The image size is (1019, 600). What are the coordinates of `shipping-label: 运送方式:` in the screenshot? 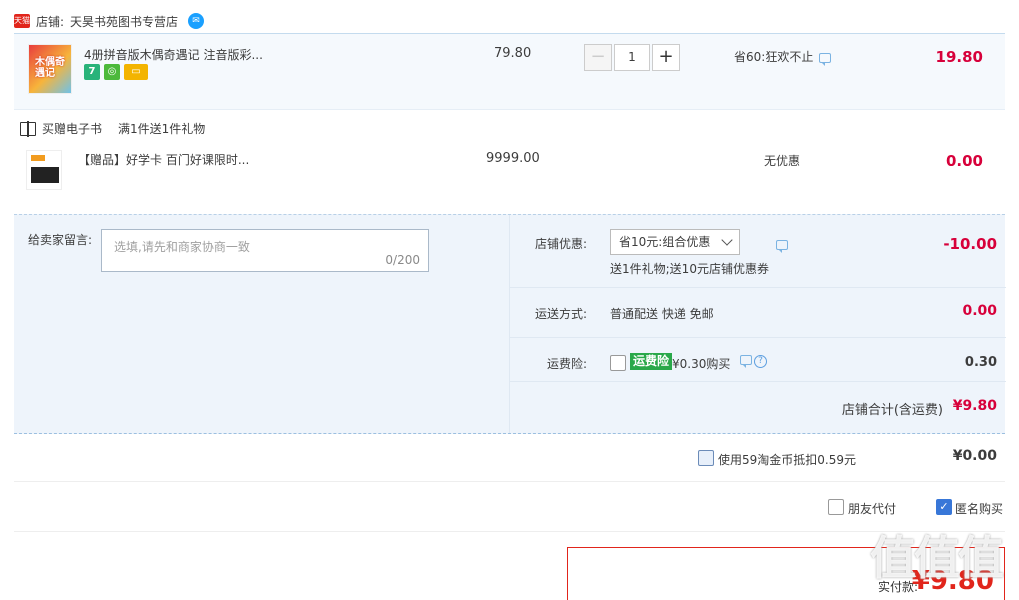 It's located at (561, 314).